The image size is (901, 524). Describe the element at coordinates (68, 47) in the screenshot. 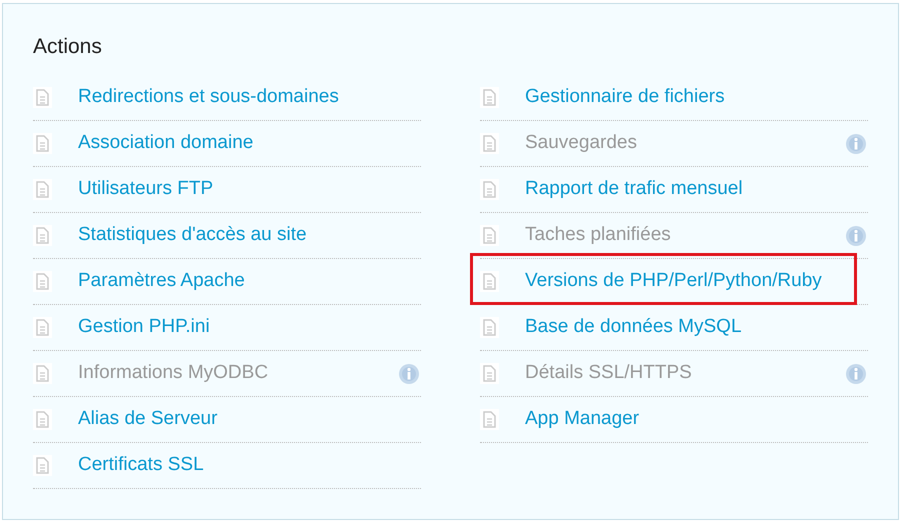

I see `panel-title: Actions` at that location.